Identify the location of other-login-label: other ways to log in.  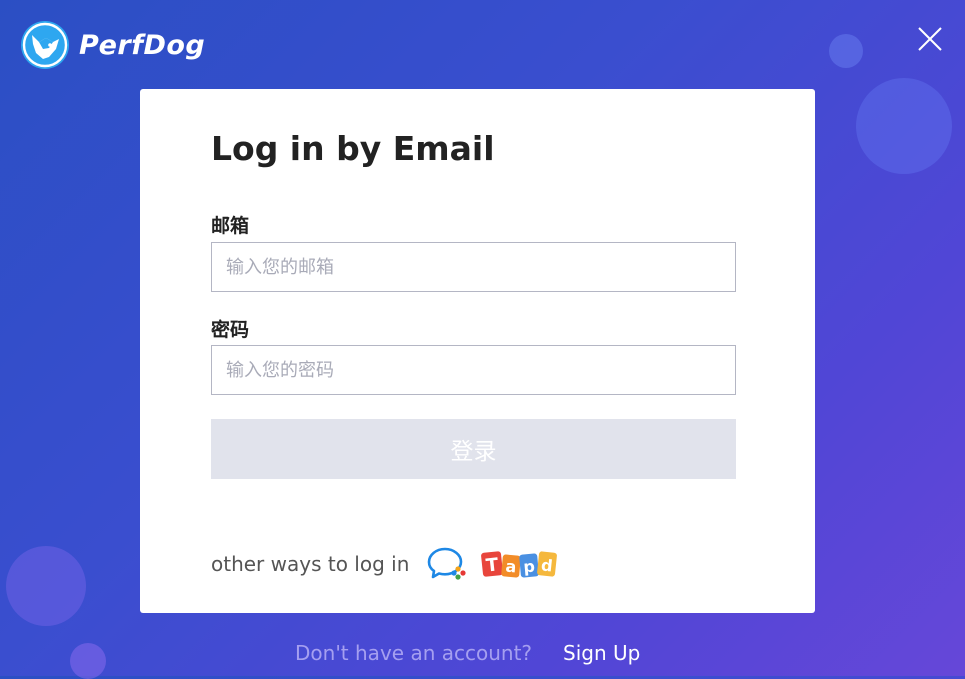
(310, 564).